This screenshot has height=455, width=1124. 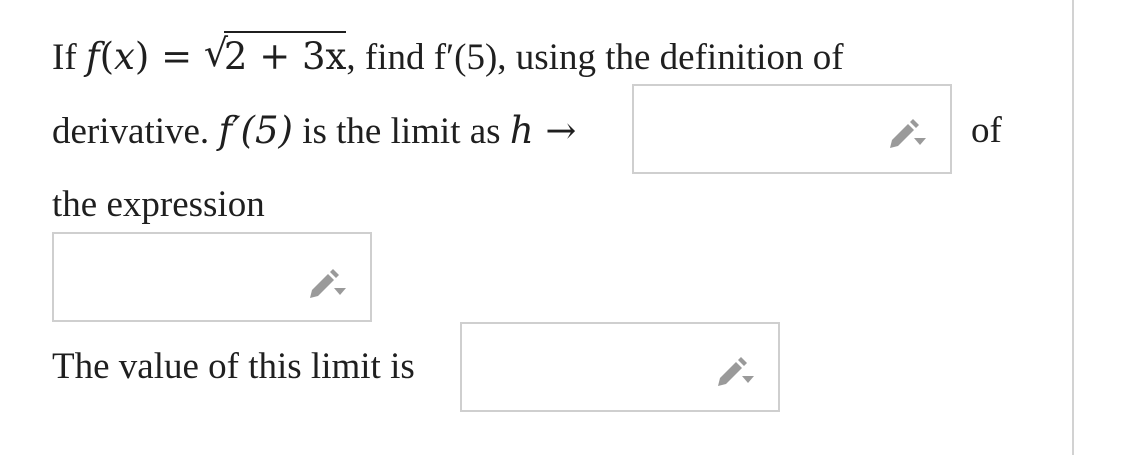 I want to click on text-of: of, so click(x=986, y=130).